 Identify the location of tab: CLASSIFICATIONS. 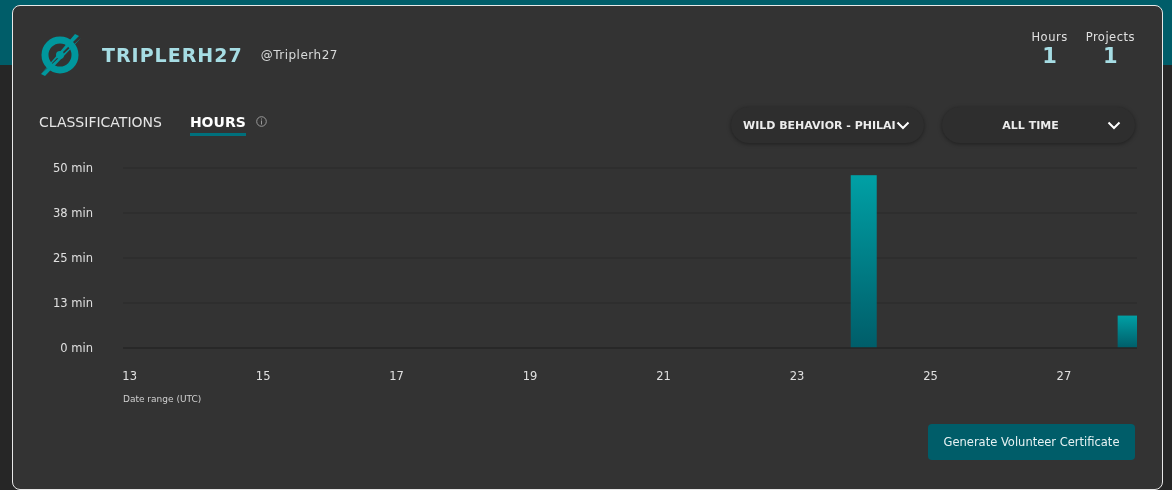
(100, 125).